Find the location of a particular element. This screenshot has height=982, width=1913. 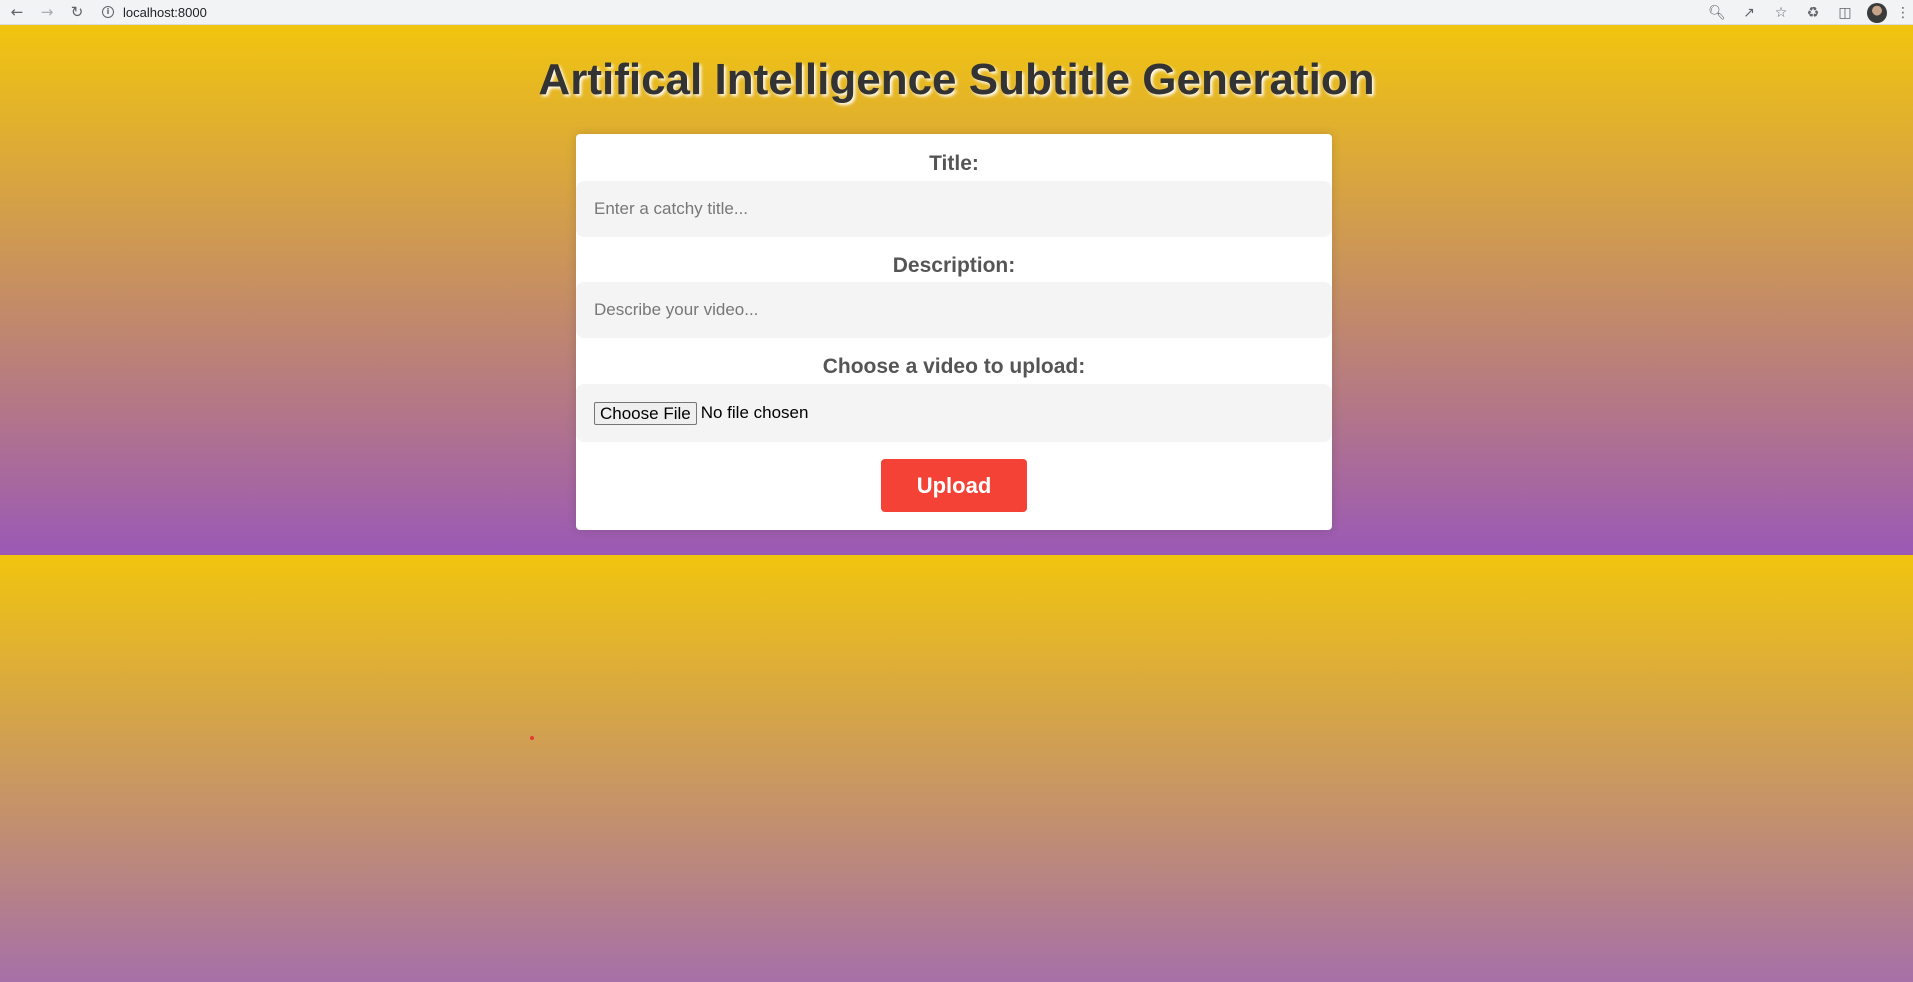

file-input-wrapper: Choose File No file chosen is located at coordinates (954, 413).